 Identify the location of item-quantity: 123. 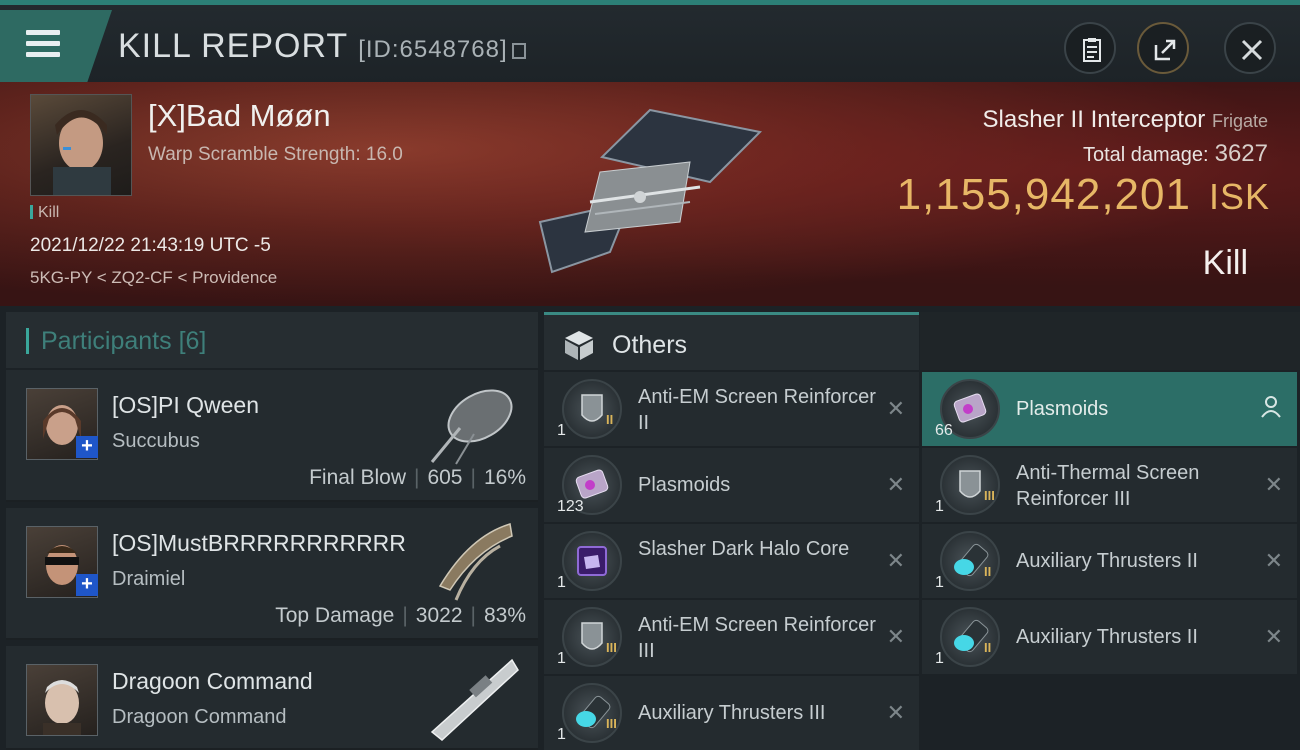
(570, 506).